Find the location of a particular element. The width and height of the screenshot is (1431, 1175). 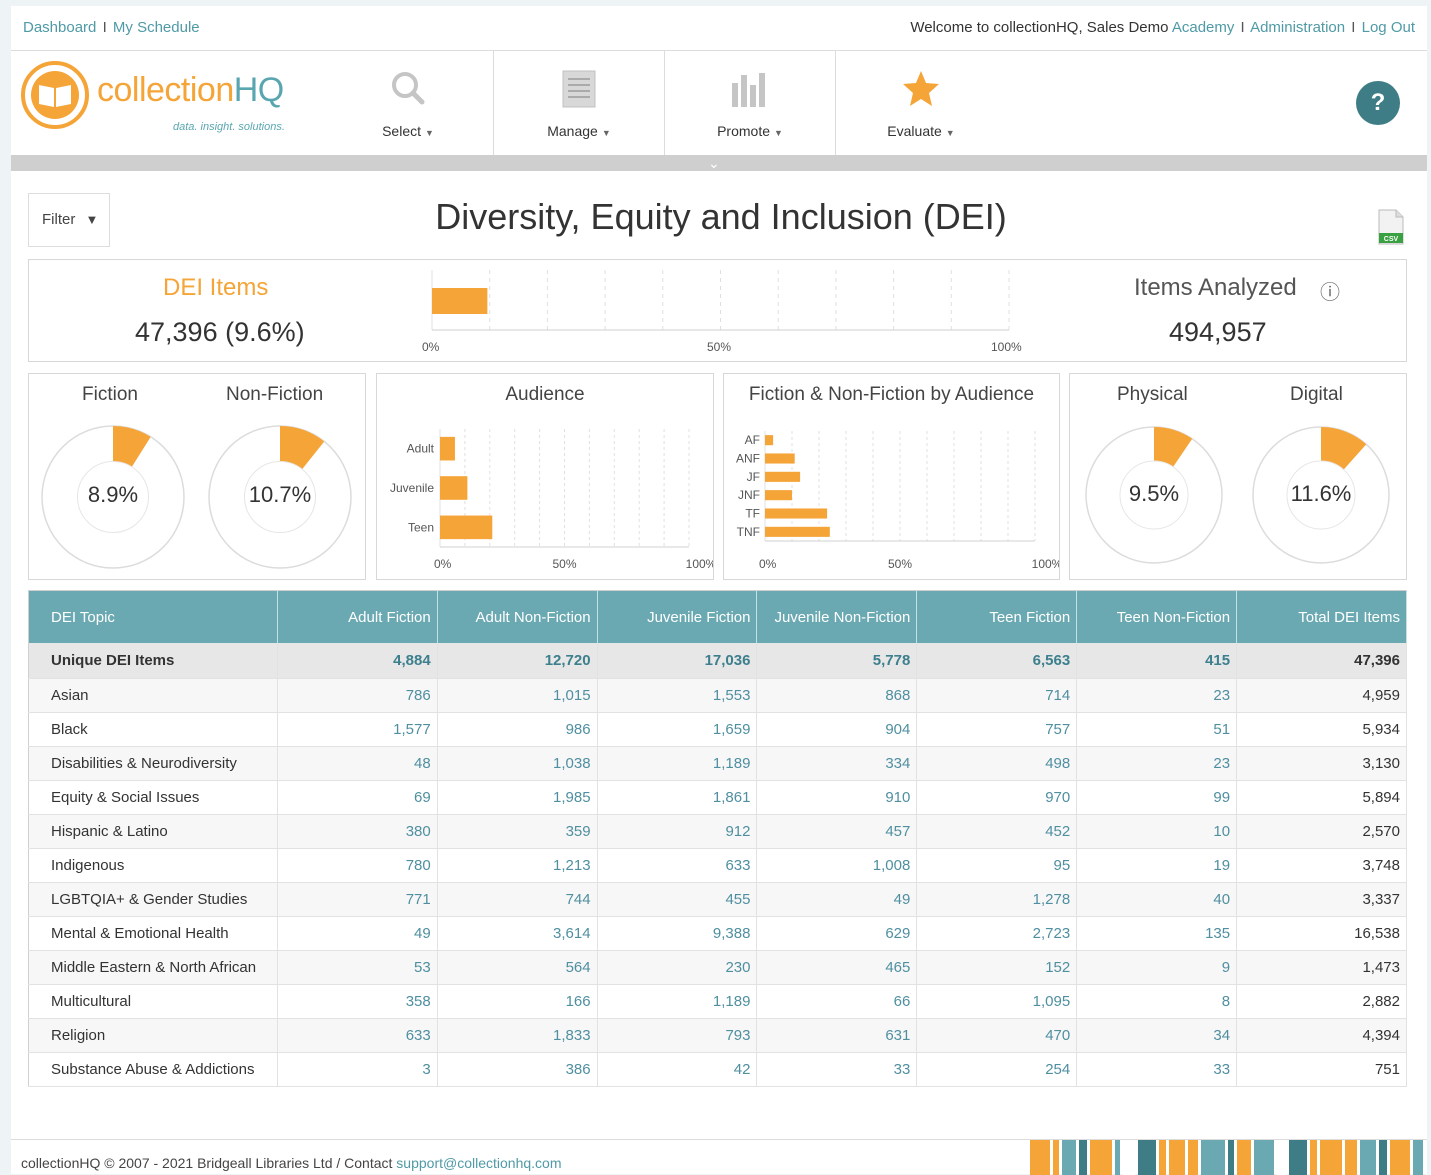

table-cell: 744 is located at coordinates (517, 899).